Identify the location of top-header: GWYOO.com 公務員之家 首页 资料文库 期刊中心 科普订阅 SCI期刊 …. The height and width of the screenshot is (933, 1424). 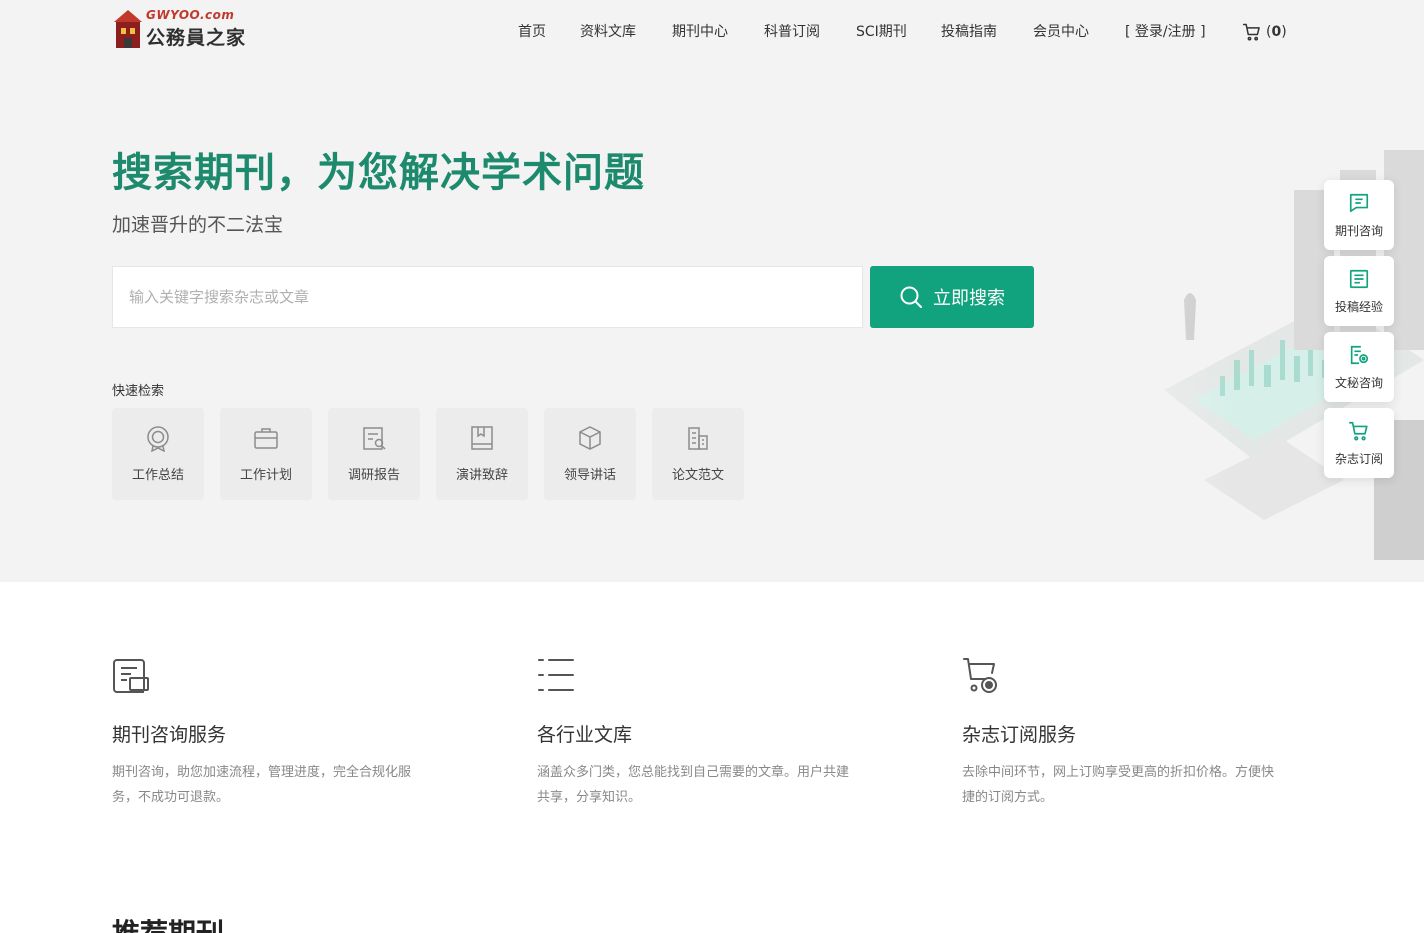
(712, 32).